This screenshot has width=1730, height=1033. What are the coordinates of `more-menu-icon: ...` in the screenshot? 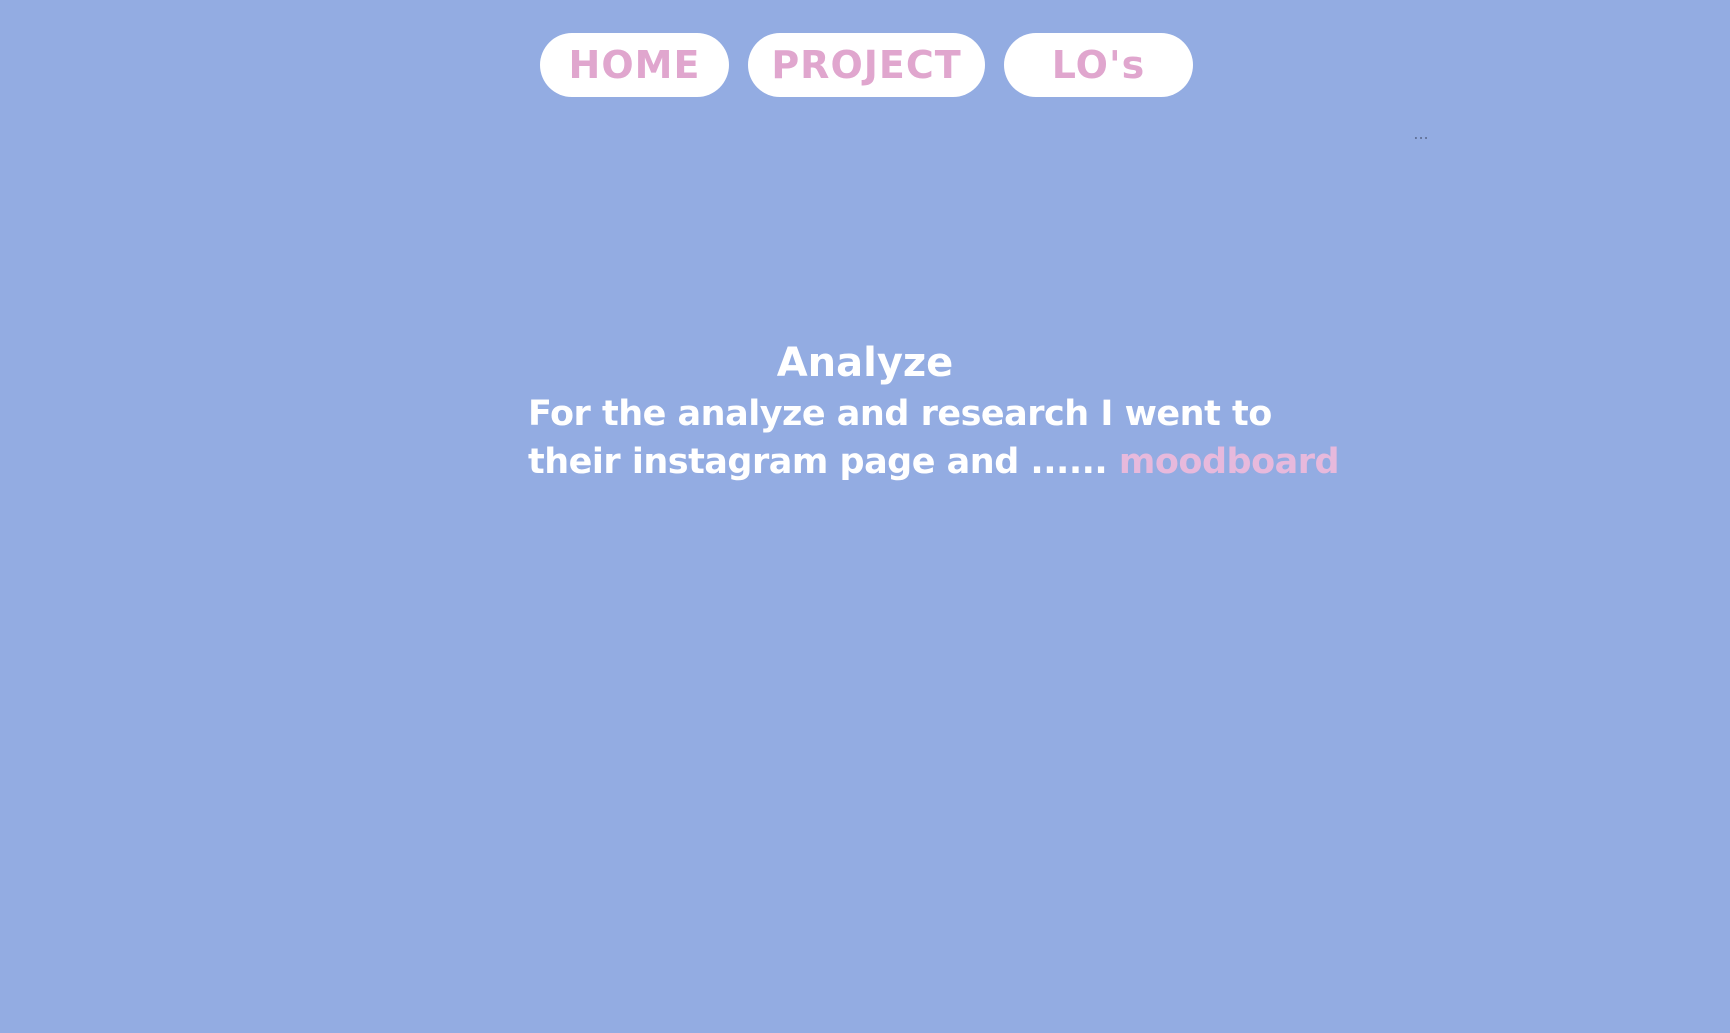 It's located at (1421, 134).